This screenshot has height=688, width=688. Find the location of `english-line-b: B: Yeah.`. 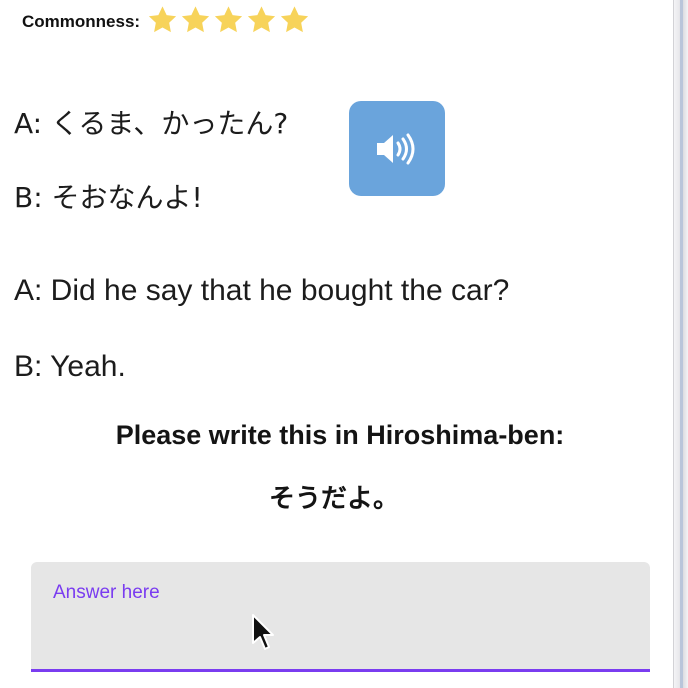

english-line-b: B: Yeah. is located at coordinates (70, 366).